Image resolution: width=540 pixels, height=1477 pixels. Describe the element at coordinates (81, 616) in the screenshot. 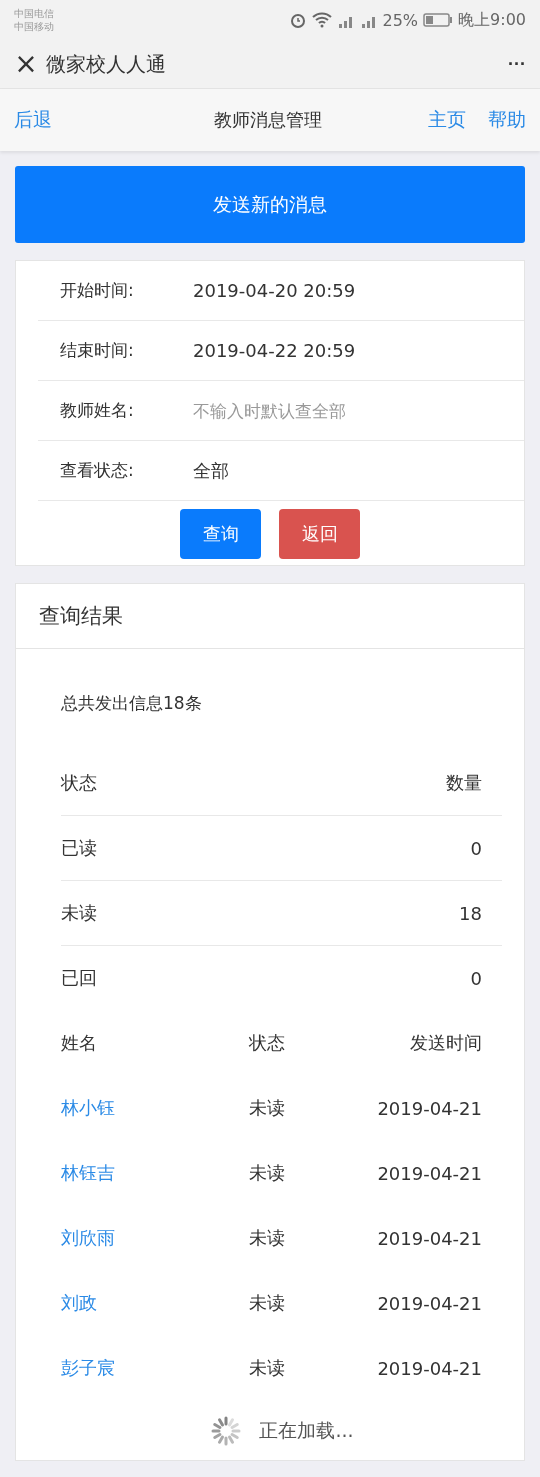

I see `card-title: 查询结果` at that location.